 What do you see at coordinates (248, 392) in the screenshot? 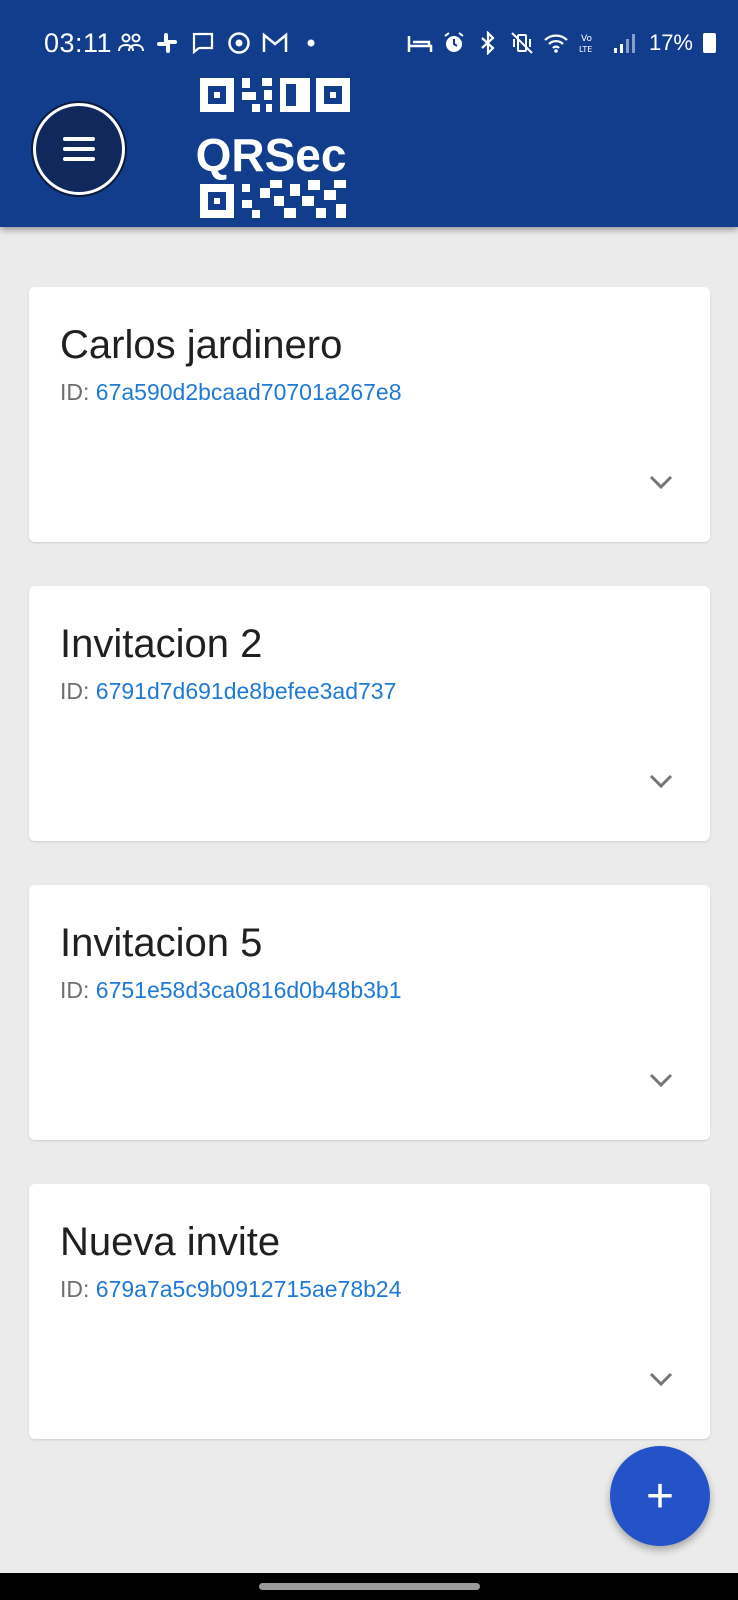
I see `id-value: 67a590d2bcaad70701a267e8` at bounding box center [248, 392].